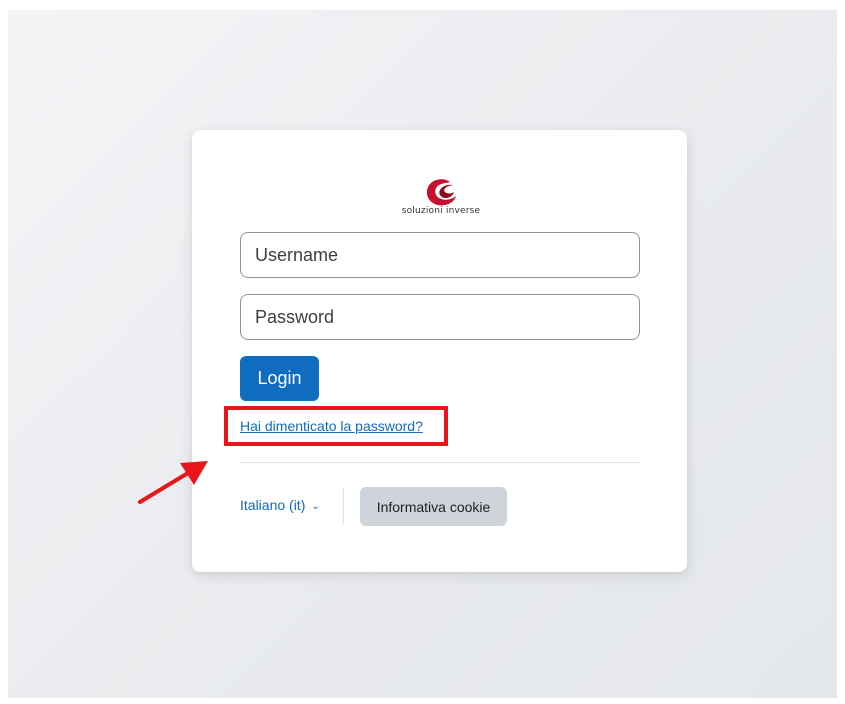 The width and height of the screenshot is (845, 704). Describe the element at coordinates (279, 378) in the screenshot. I see `login-button: Login` at that location.